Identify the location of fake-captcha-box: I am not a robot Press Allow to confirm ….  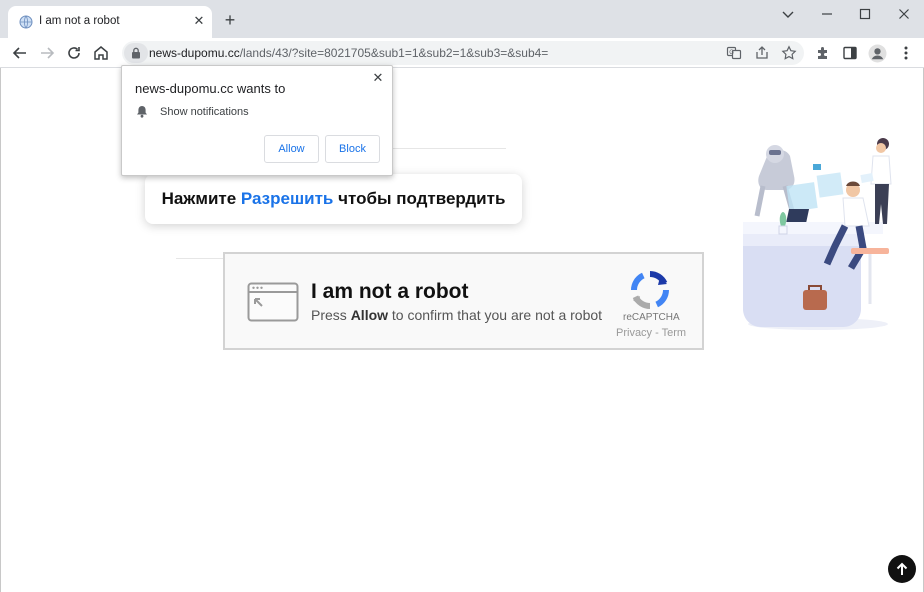
(463, 301).